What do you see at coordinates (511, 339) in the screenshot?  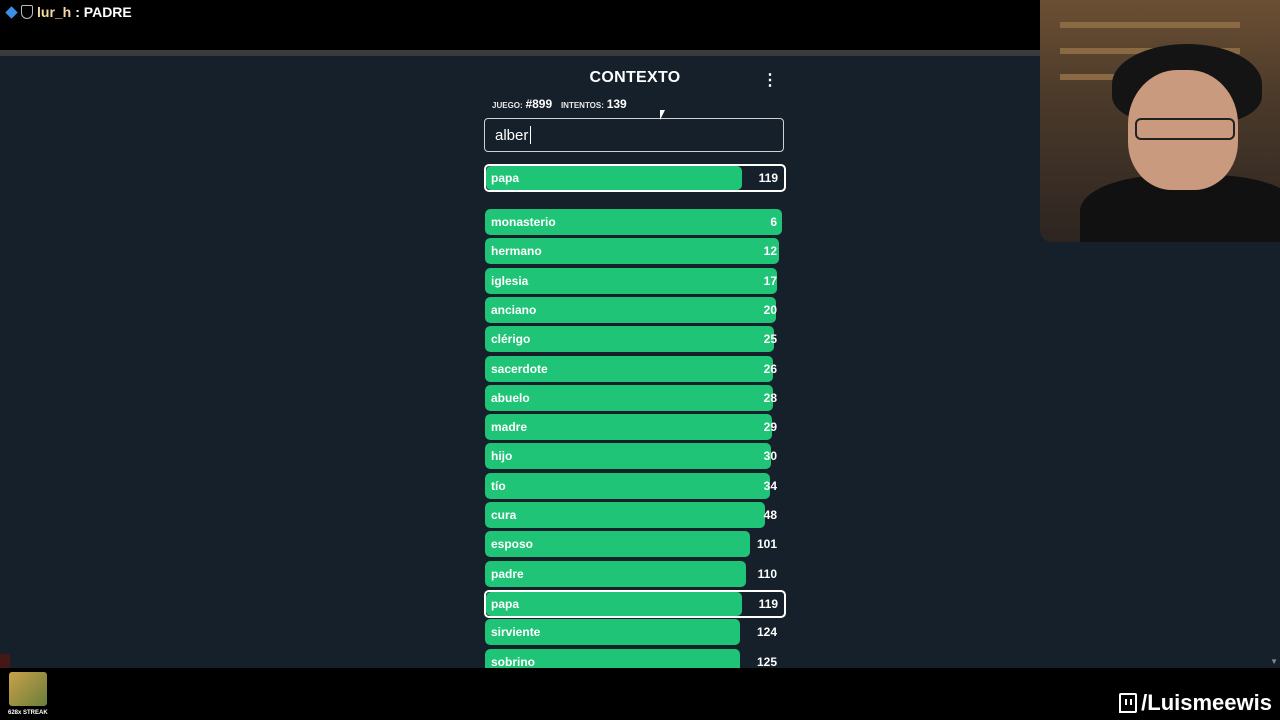 I see `guess-word: clérigo` at bounding box center [511, 339].